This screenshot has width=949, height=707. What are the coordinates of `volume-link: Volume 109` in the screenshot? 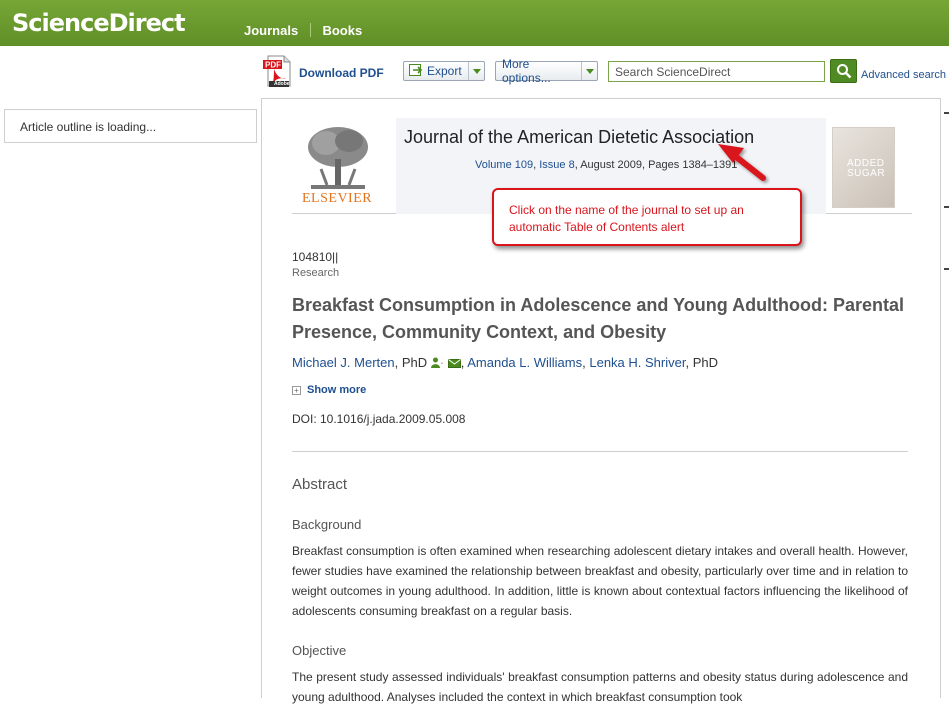 It's located at (504, 165).